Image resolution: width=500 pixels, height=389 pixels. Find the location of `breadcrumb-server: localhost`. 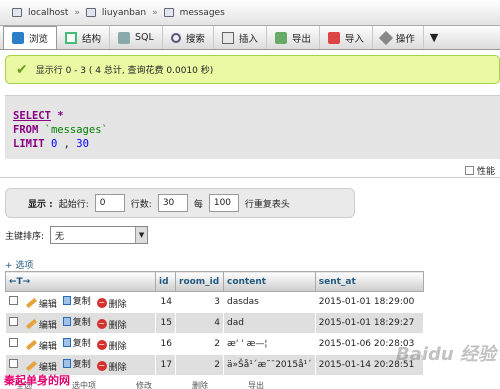

breadcrumb-server: localhost is located at coordinates (48, 13).